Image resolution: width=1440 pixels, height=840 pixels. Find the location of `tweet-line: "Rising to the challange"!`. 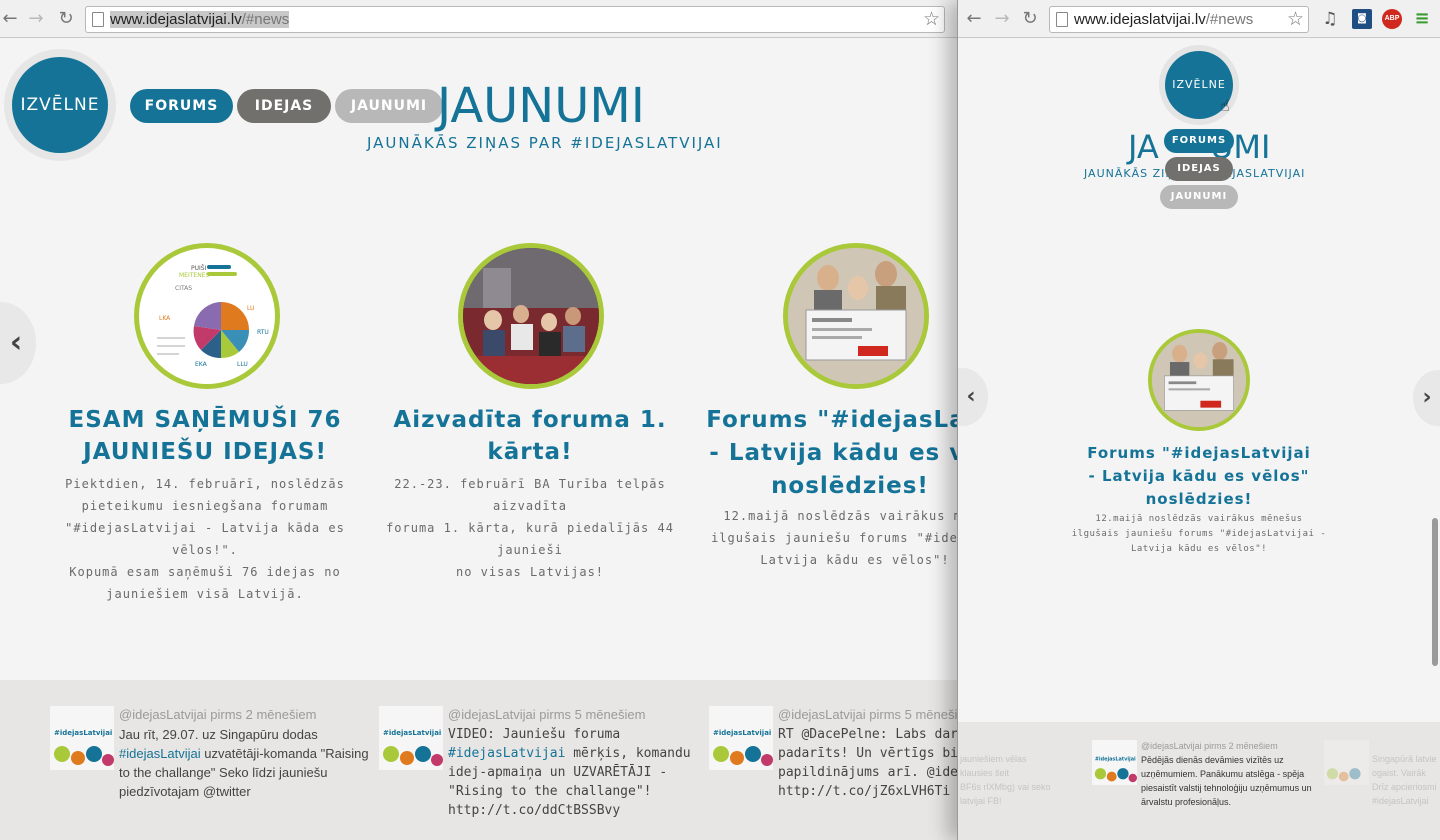

tweet-line: "Rising to the challange"! is located at coordinates (550, 791).